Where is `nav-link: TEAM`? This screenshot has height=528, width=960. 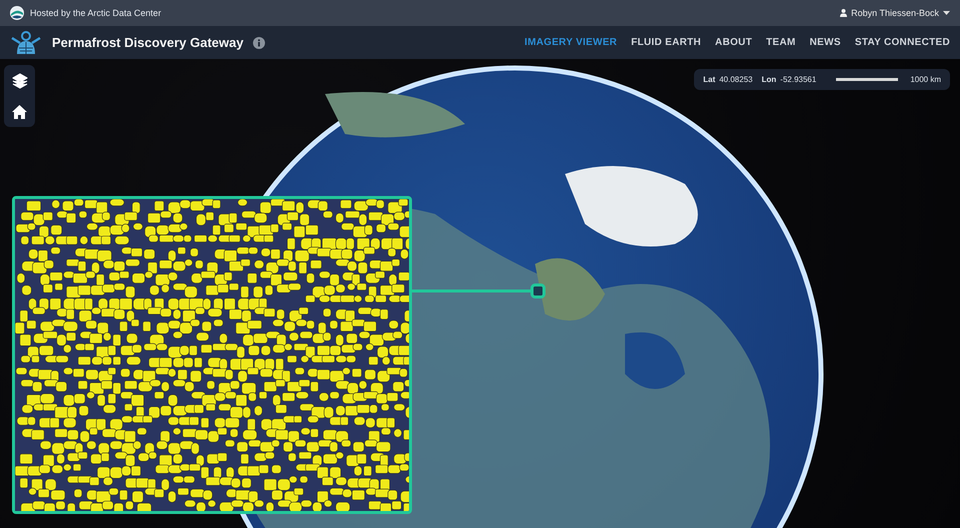
nav-link: TEAM is located at coordinates (781, 42).